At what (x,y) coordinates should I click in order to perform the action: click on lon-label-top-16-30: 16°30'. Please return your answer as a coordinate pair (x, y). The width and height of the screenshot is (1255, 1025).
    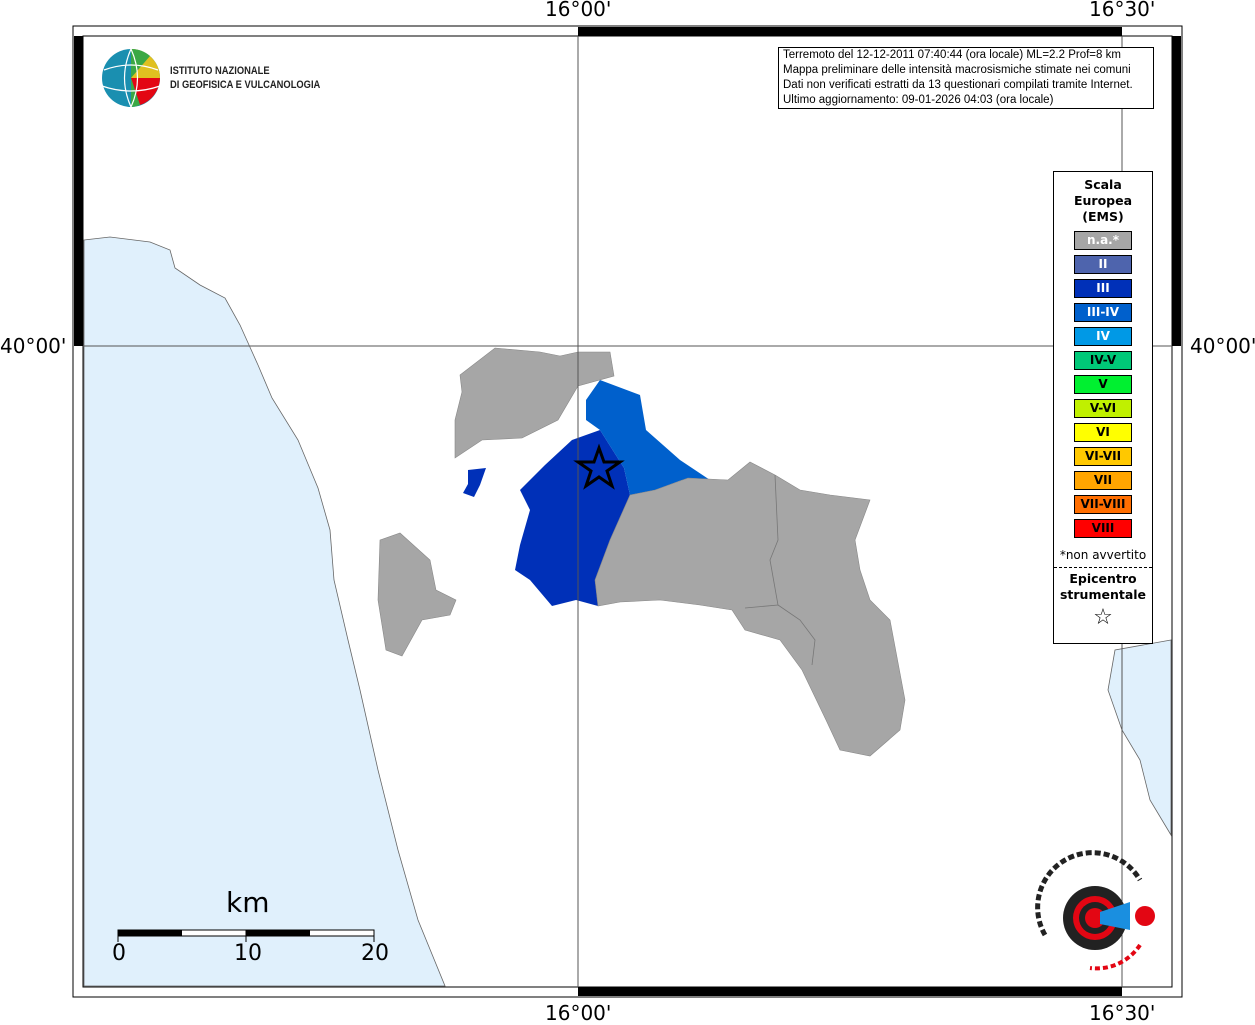
    Looking at the image, I should click on (1122, 10).